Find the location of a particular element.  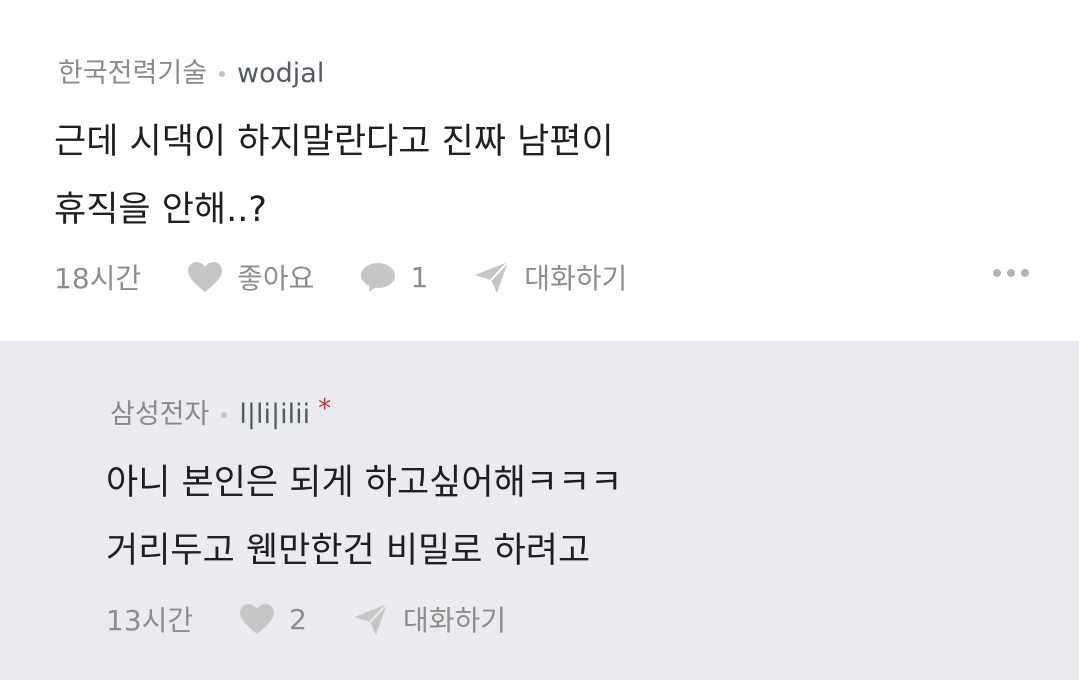

like-count: 2 is located at coordinates (298, 619).